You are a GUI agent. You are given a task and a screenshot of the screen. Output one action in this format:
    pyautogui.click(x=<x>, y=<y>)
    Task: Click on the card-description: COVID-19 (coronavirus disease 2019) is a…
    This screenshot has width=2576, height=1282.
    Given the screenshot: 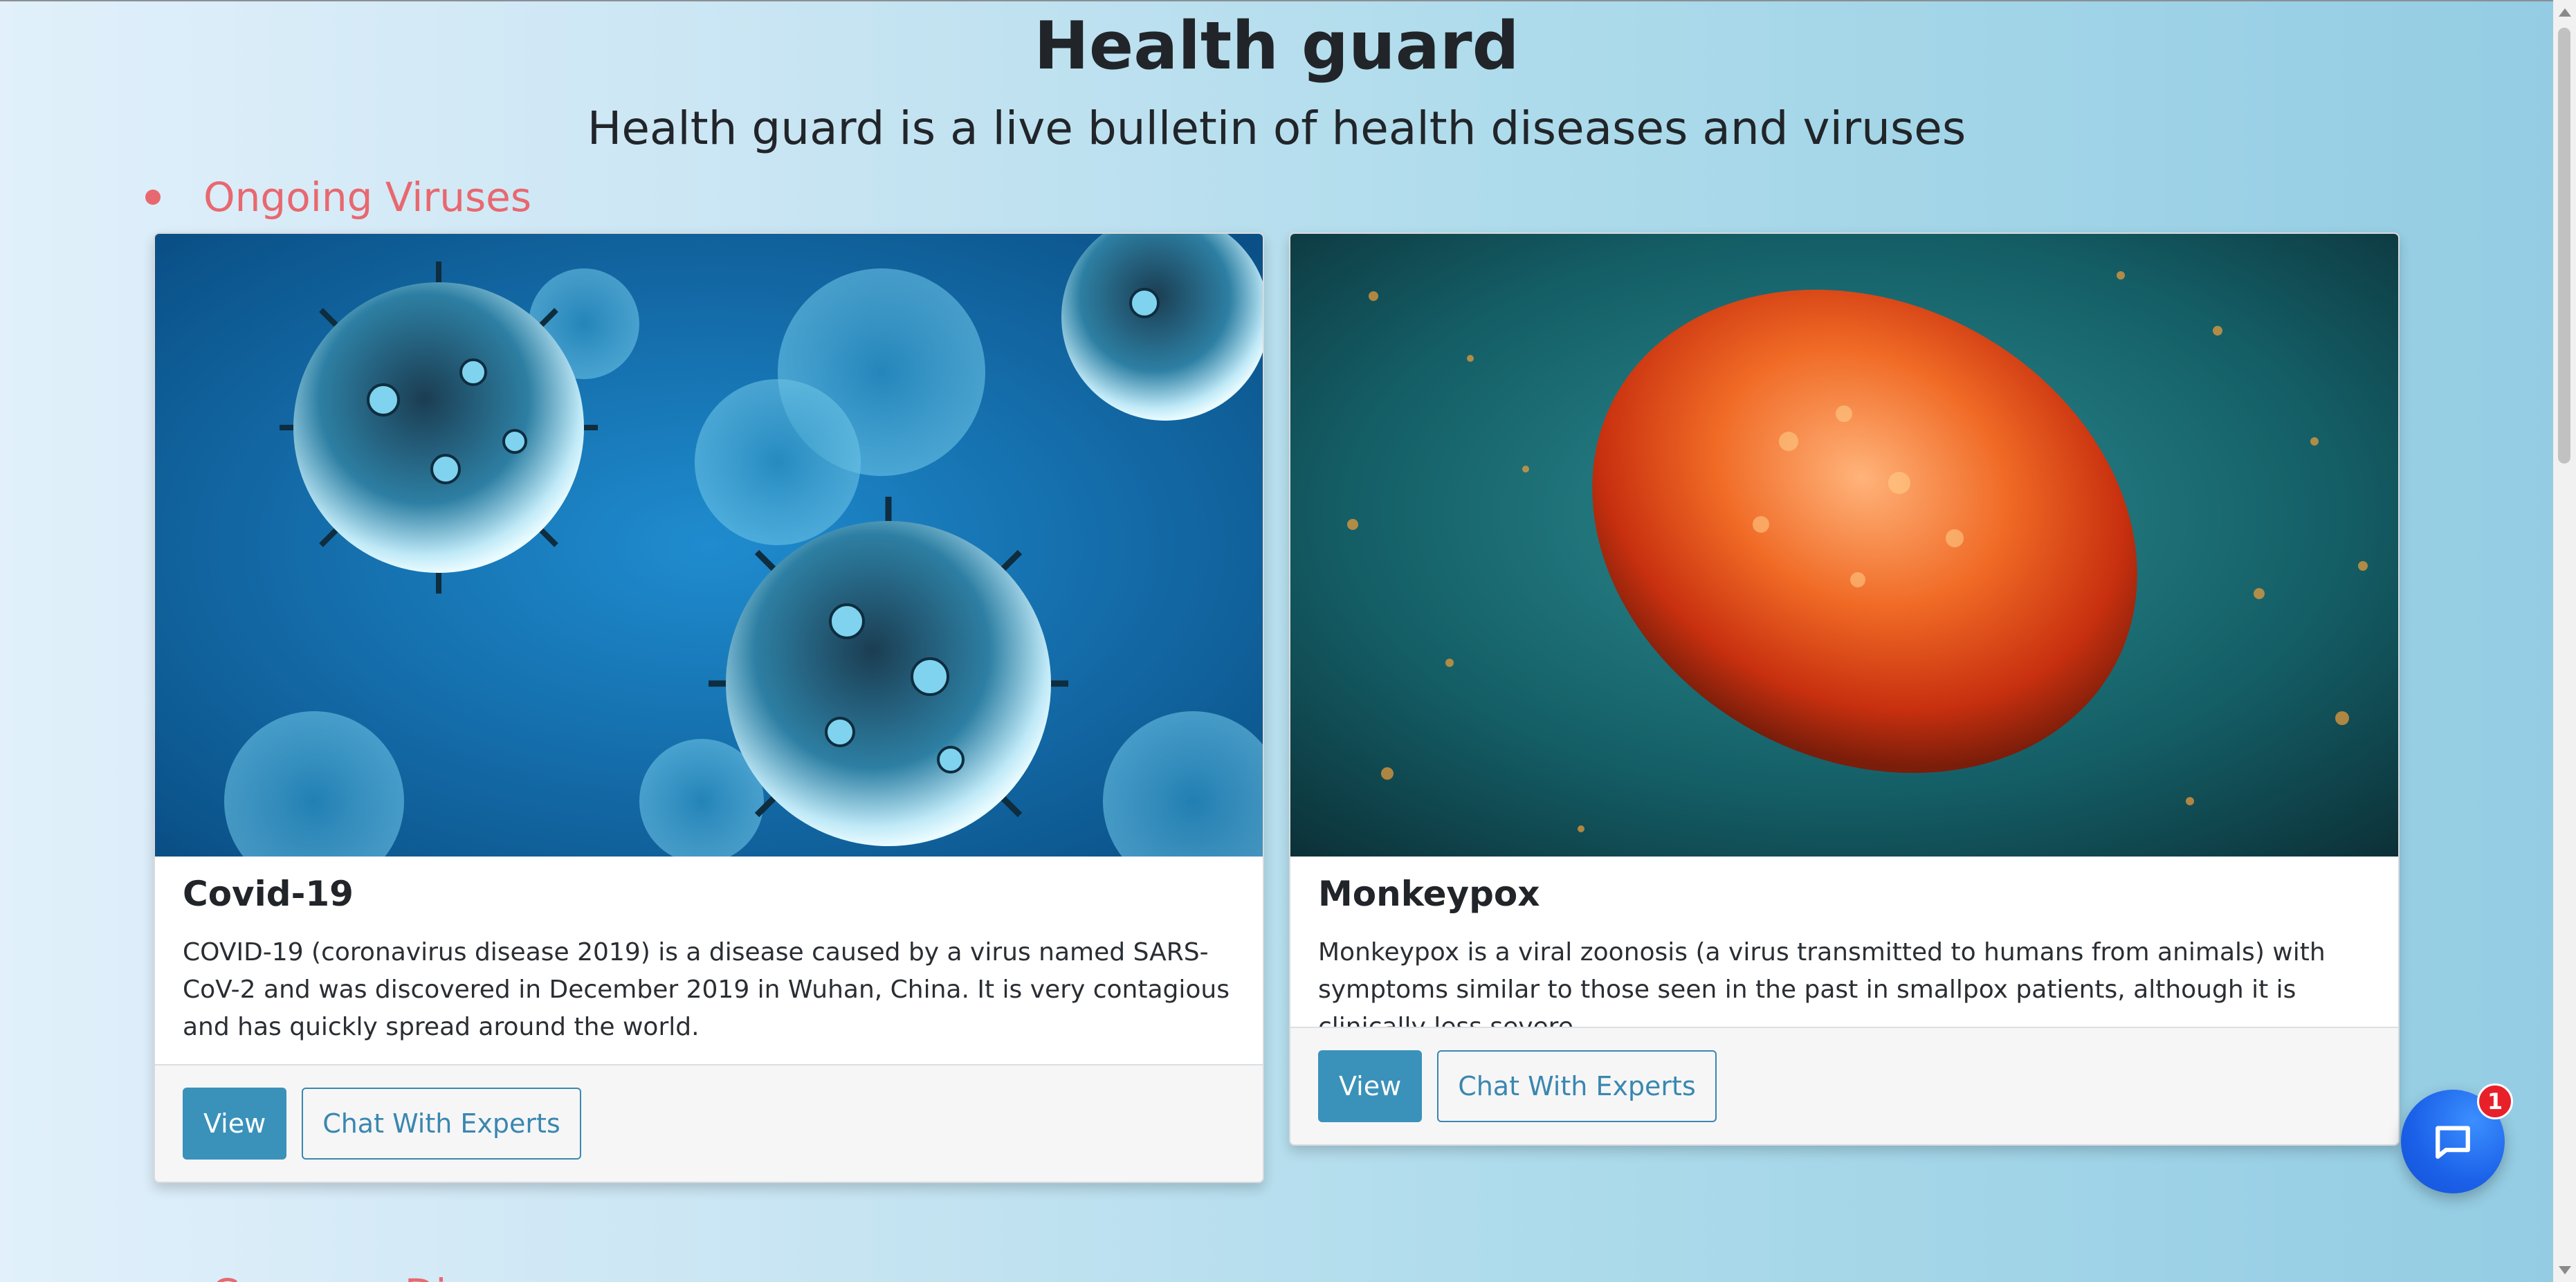 What is the action you would take?
    pyautogui.click(x=707, y=990)
    